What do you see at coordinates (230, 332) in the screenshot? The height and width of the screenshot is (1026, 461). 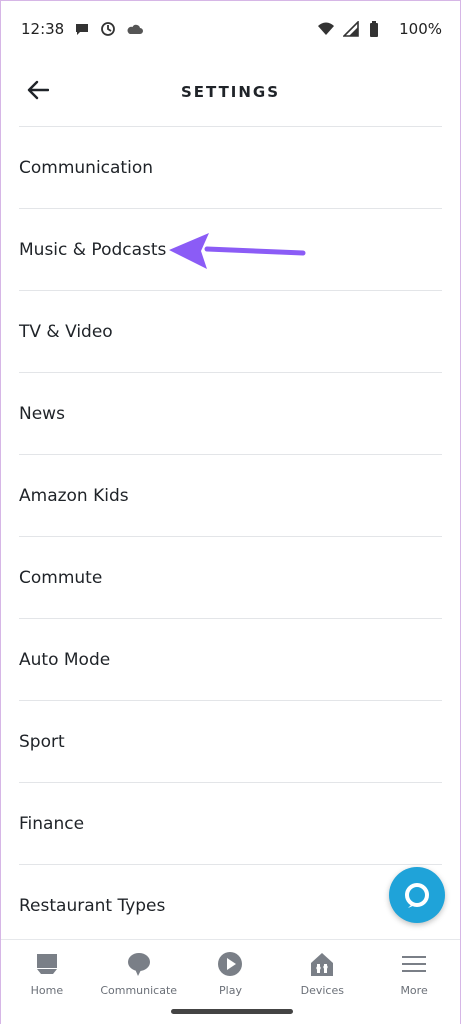 I see `settings-item-tv-video: TV & Video` at bounding box center [230, 332].